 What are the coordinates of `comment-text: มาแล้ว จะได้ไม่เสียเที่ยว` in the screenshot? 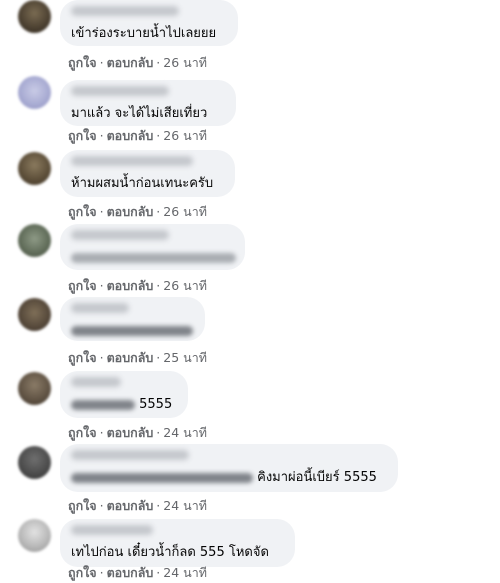 It's located at (139, 113).